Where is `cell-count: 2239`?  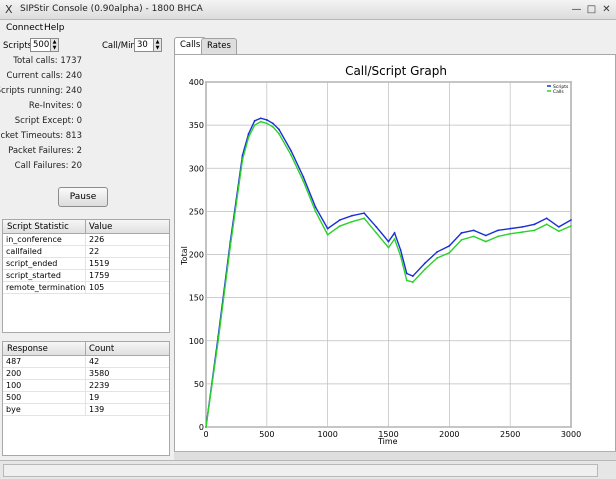 cell-count: 2239 is located at coordinates (99, 385).